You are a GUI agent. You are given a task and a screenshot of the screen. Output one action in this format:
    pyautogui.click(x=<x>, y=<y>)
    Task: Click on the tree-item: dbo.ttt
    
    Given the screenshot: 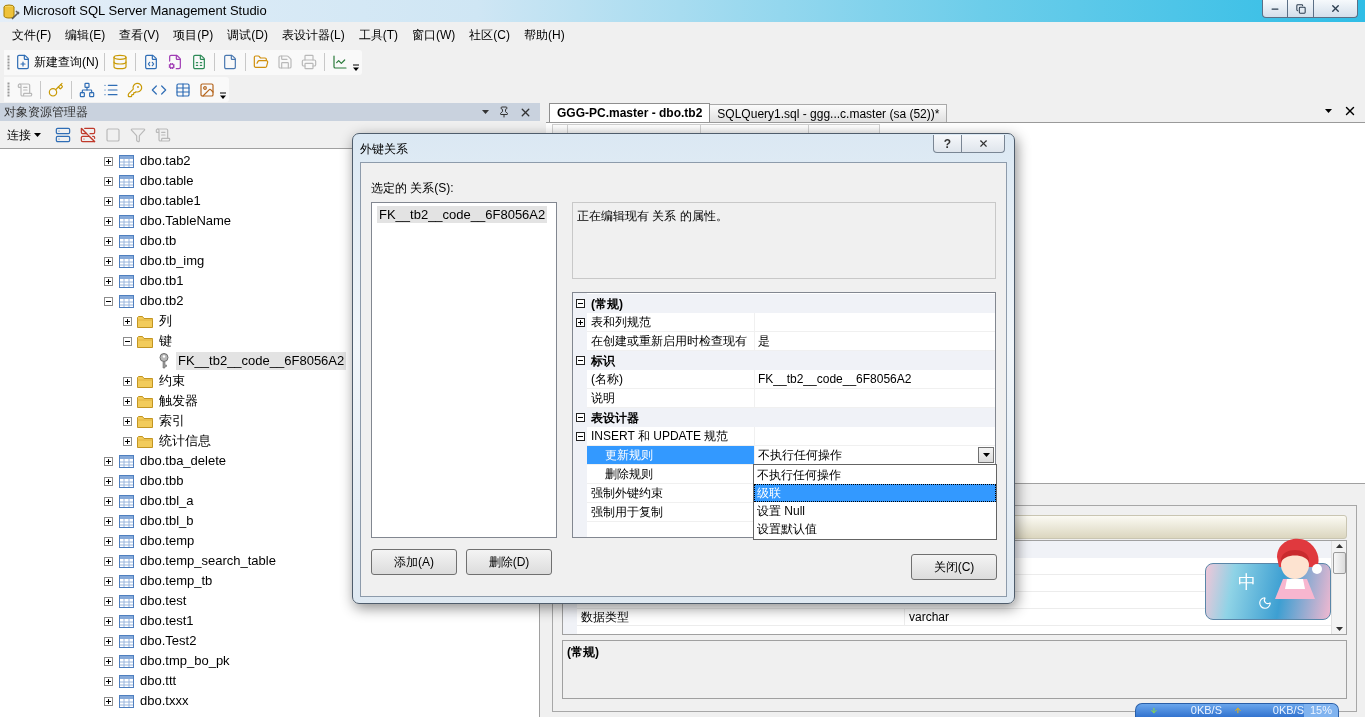 What is the action you would take?
    pyautogui.click(x=158, y=681)
    